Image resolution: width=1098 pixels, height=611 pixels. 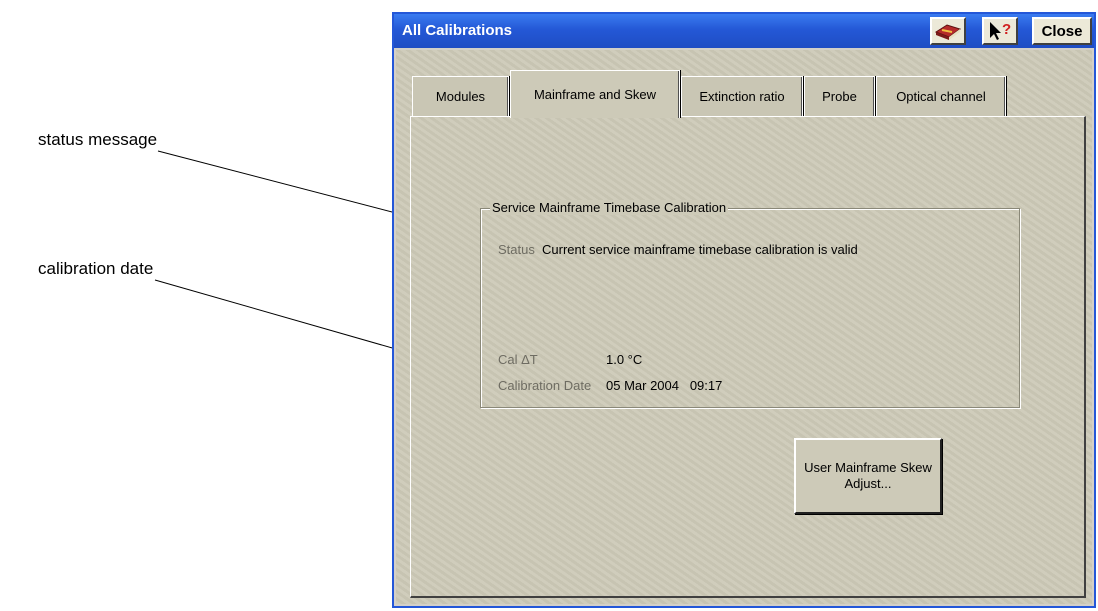 I want to click on calibration-date-value: 05 Mar 2004 09:17, so click(x=664, y=385).